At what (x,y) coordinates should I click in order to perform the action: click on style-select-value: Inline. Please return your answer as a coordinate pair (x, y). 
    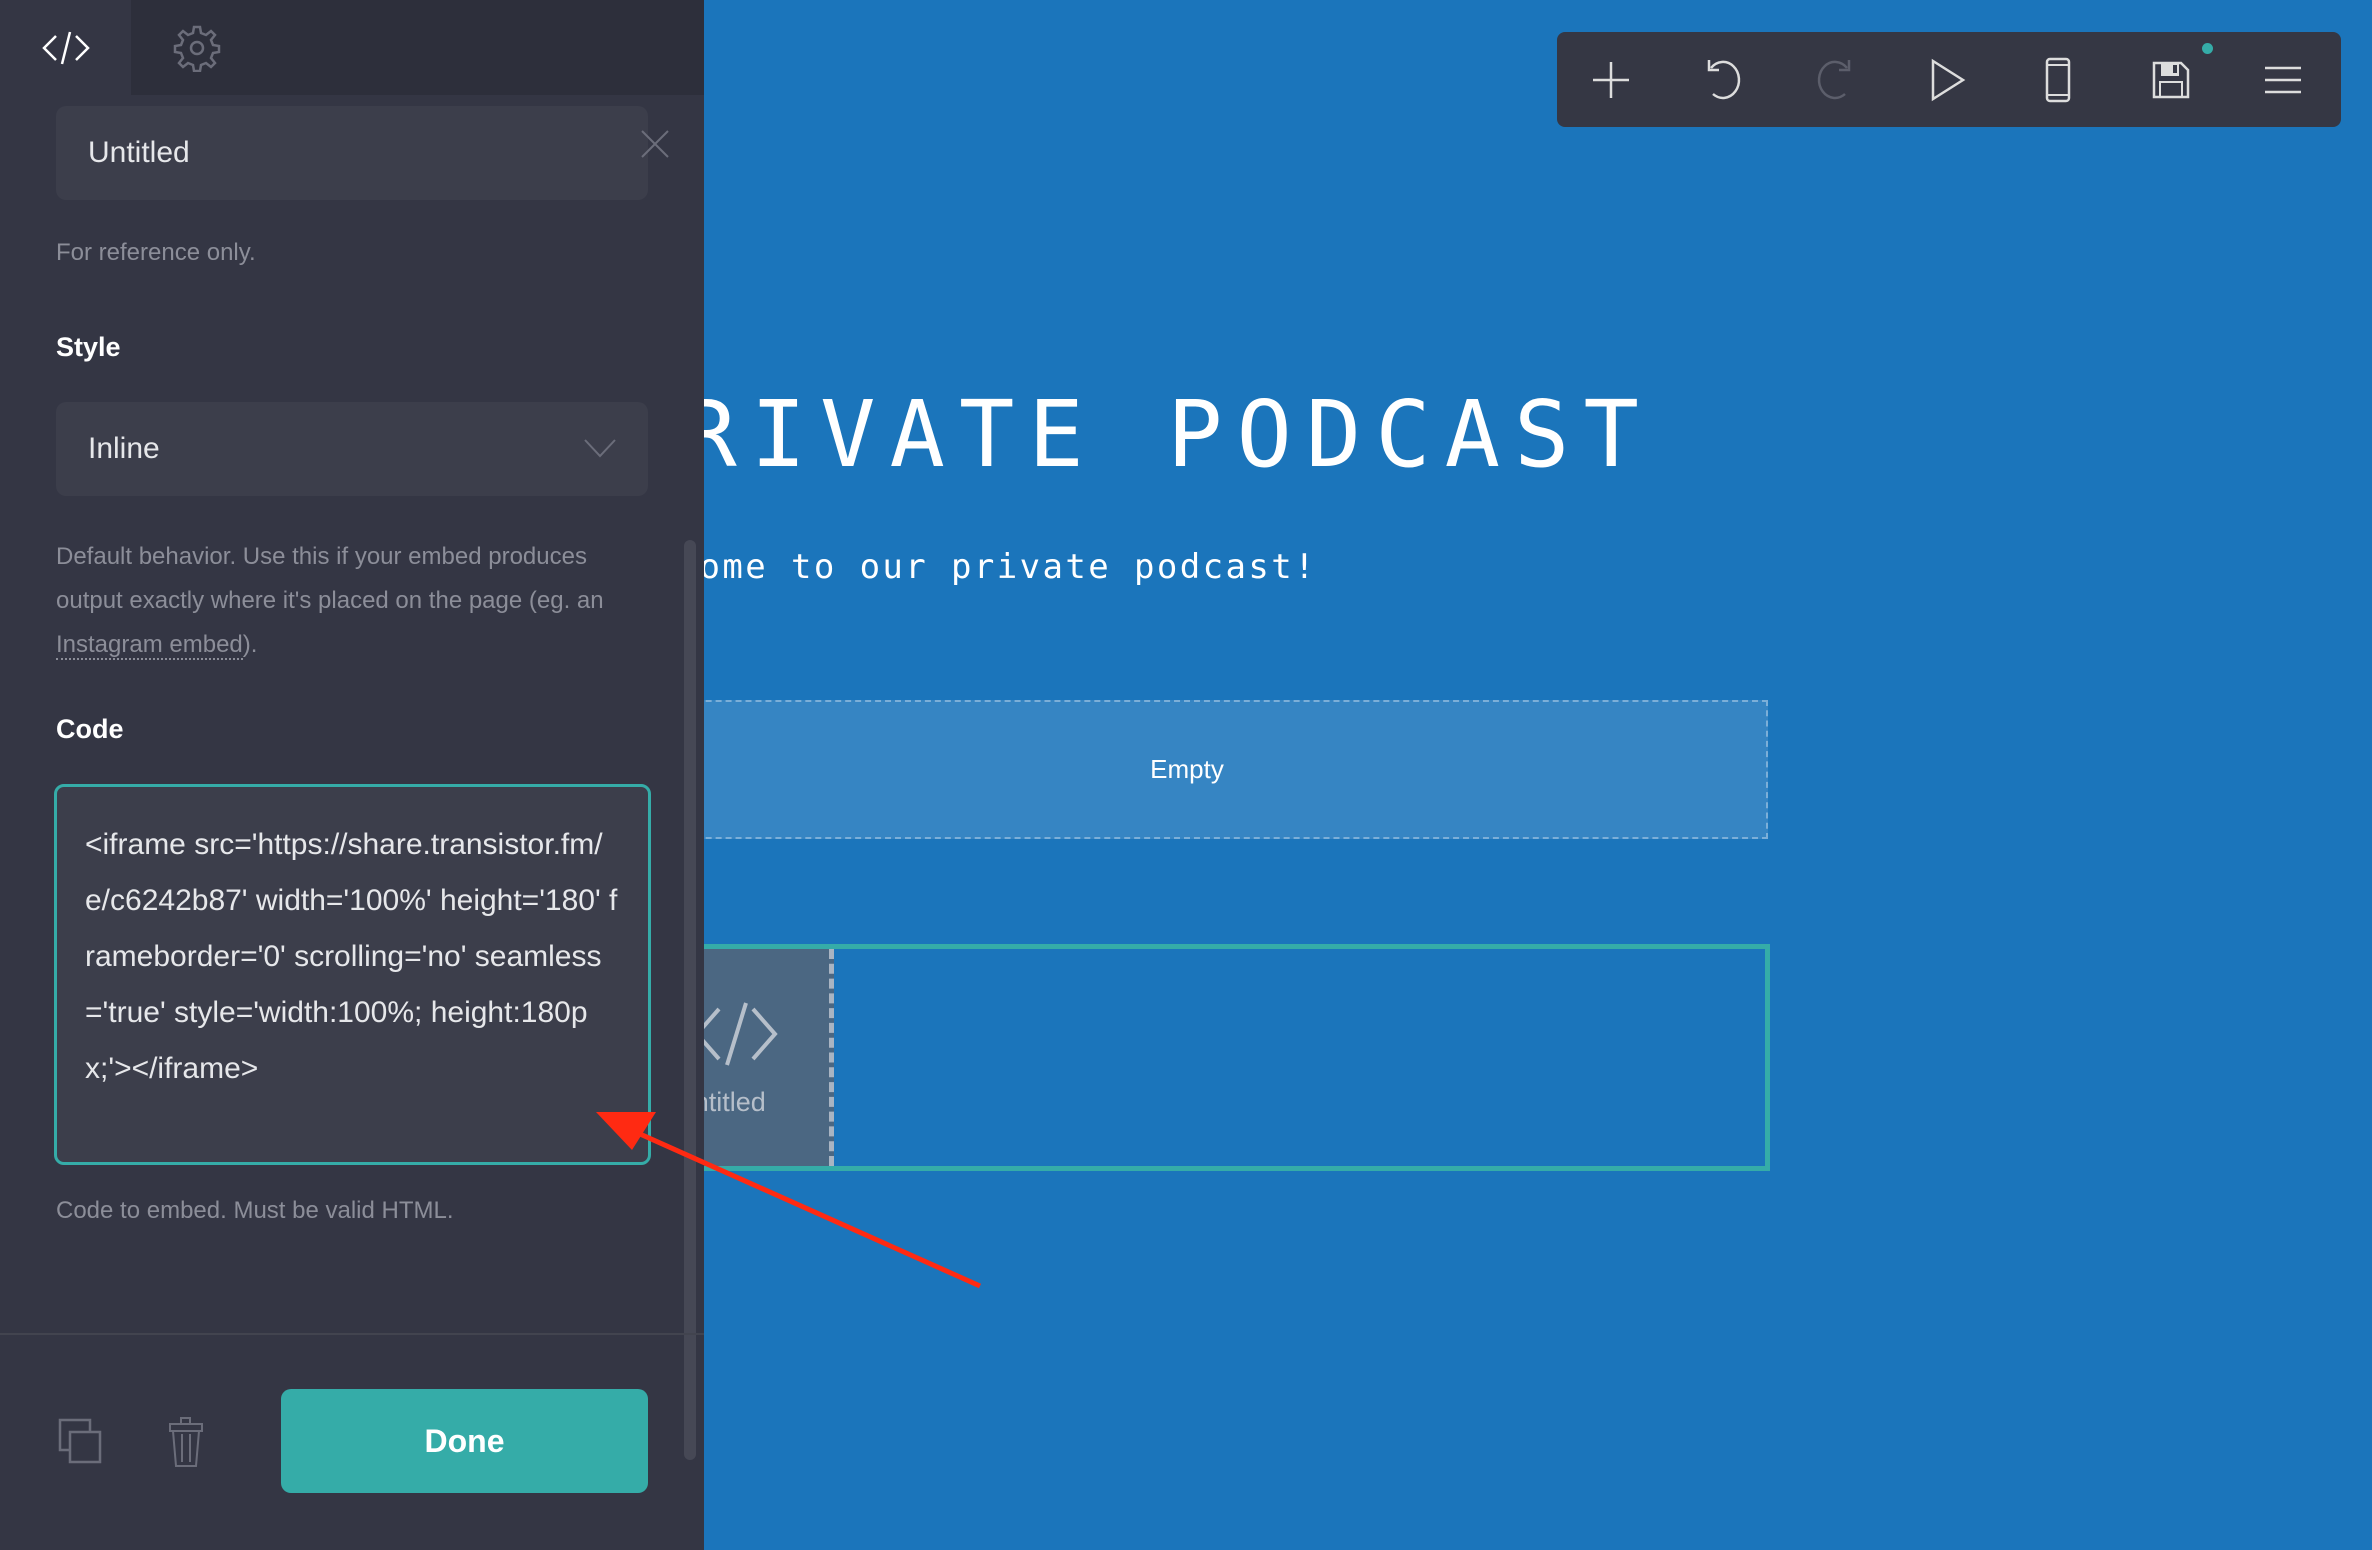
    Looking at the image, I should click on (124, 448).